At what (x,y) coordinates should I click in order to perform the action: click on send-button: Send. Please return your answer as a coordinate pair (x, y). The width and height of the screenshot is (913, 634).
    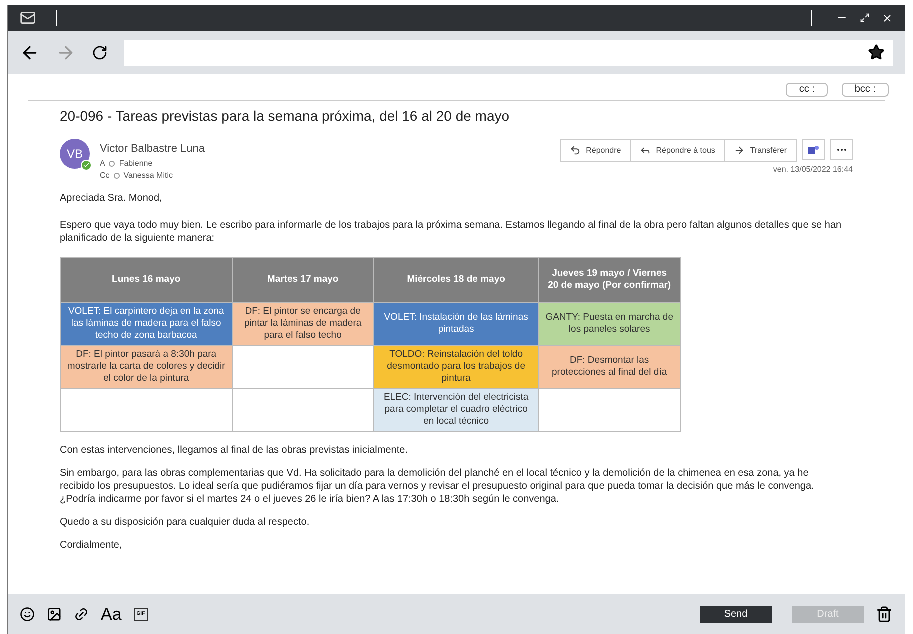
    Looking at the image, I should click on (736, 614).